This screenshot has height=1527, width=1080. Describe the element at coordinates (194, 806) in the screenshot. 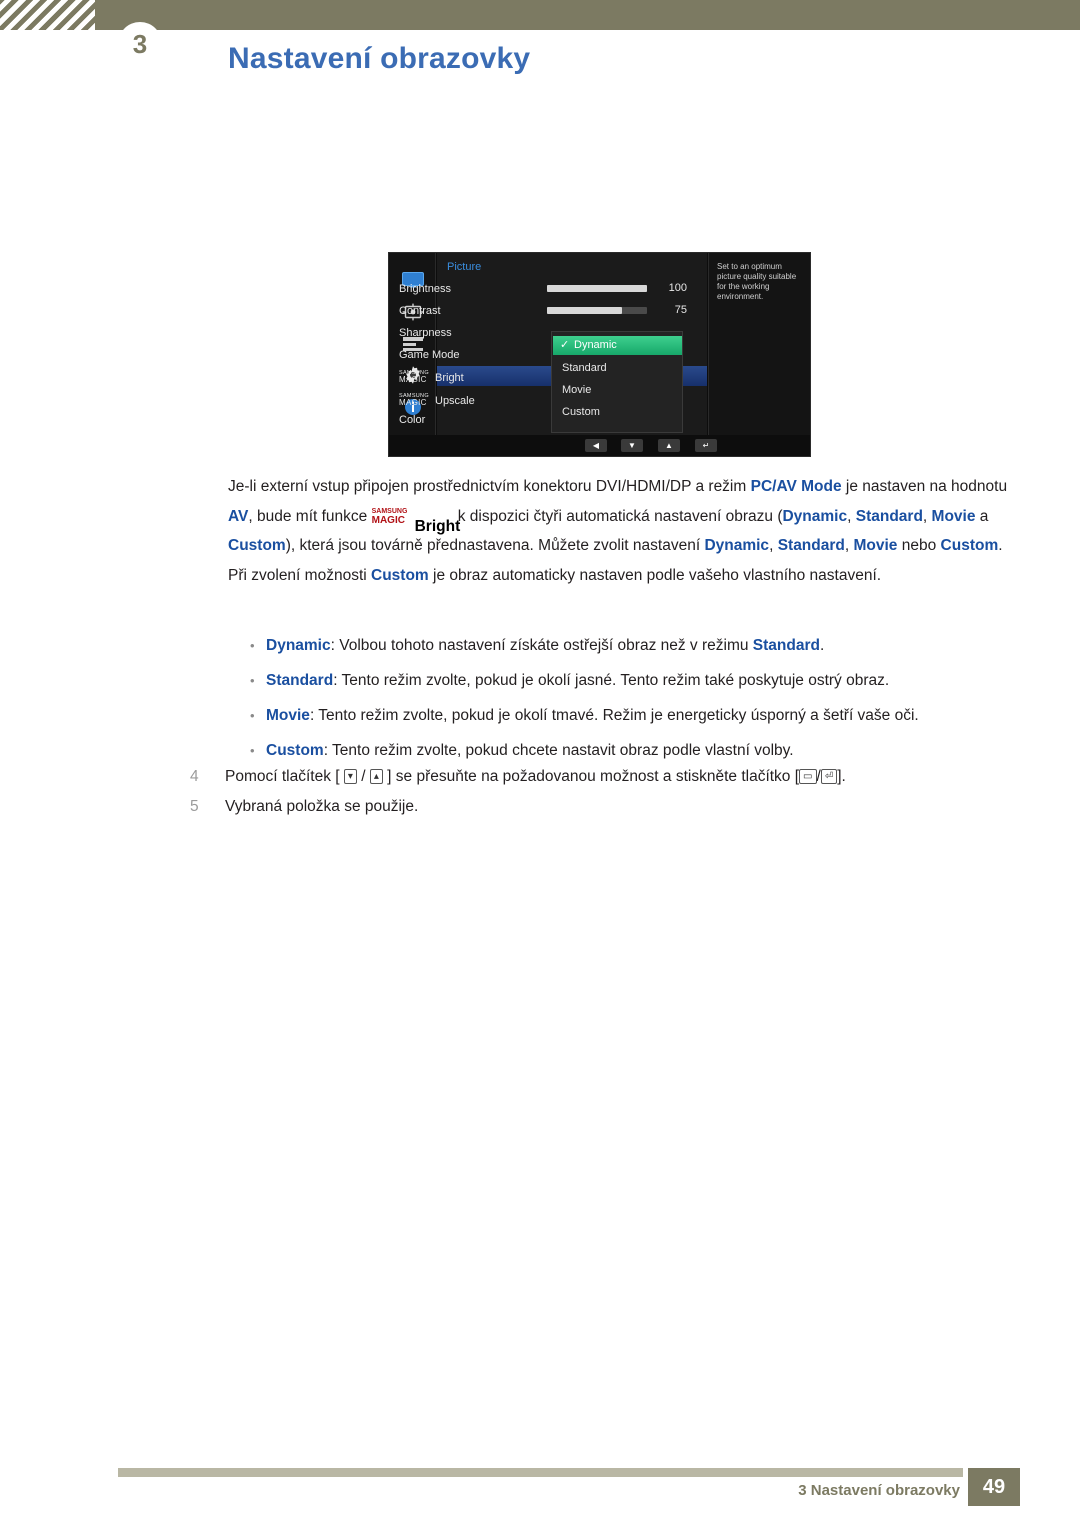

I see `step-5-number: 5` at that location.